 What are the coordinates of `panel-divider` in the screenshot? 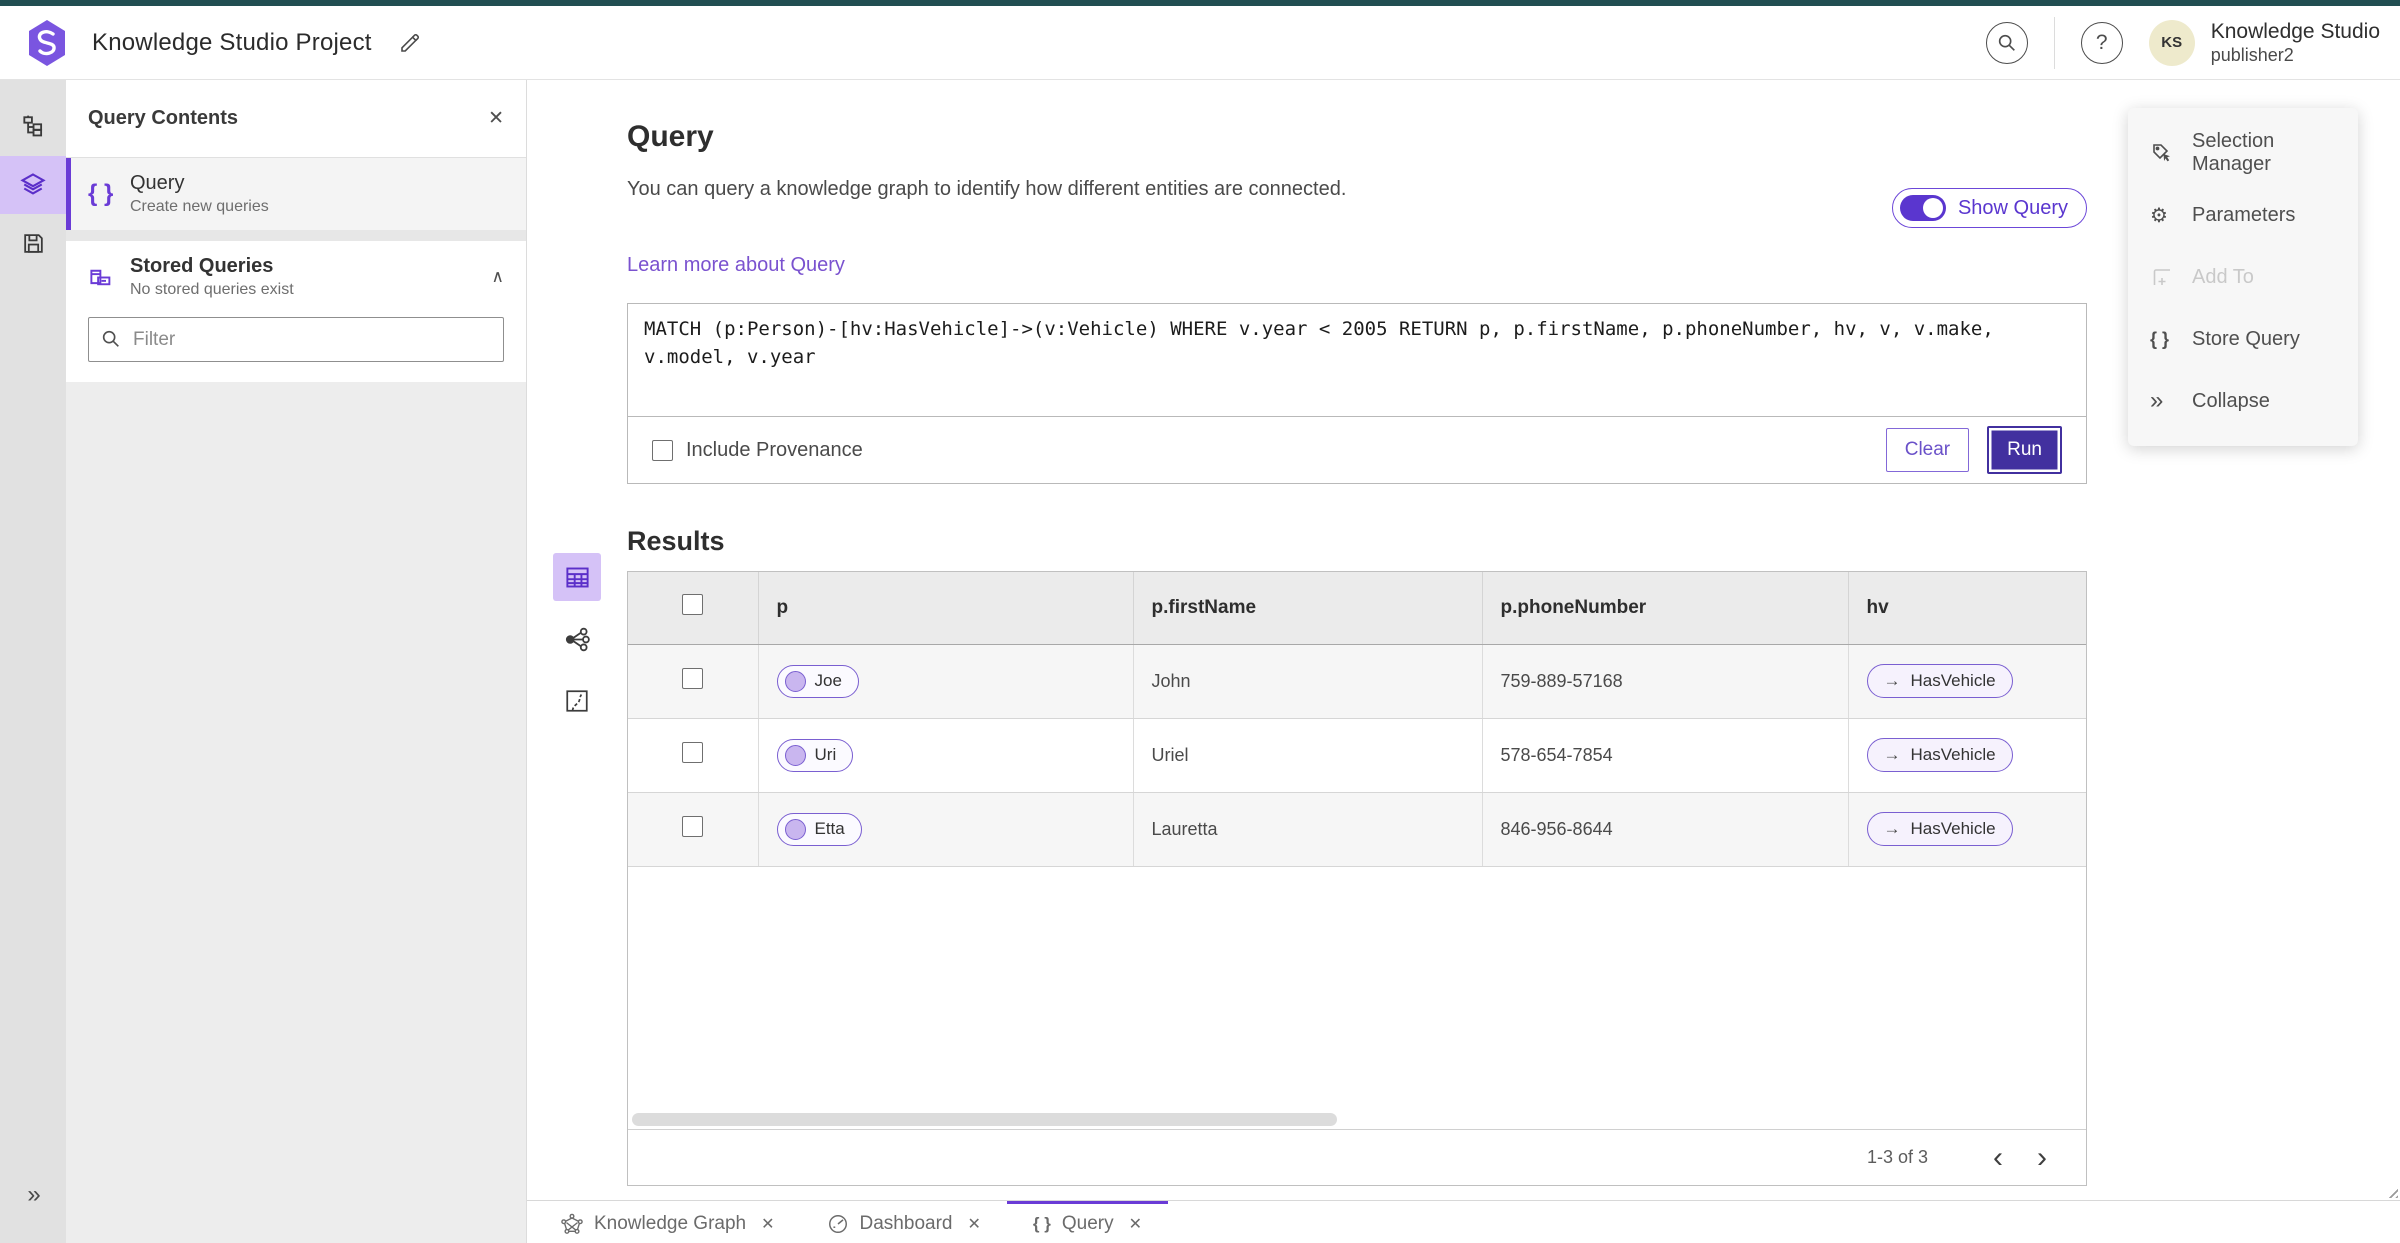 It's located at (296, 235).